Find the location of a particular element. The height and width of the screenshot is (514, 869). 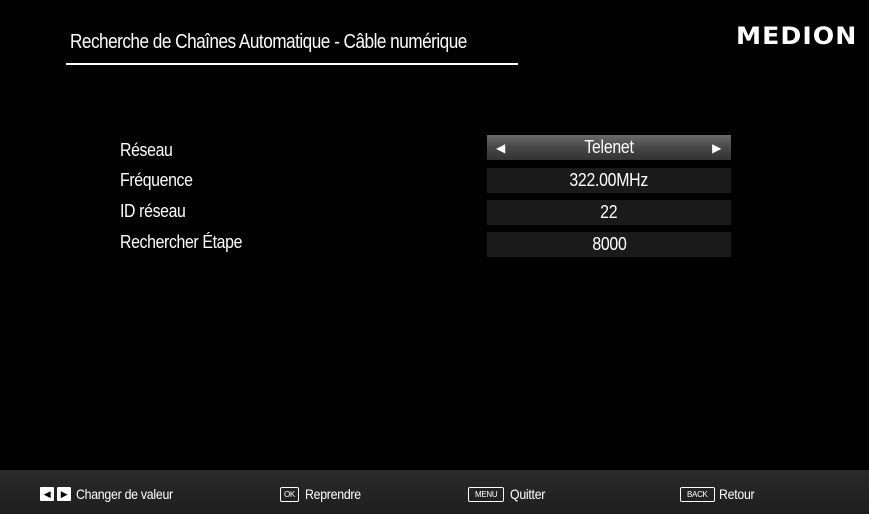

hint-change-value: ◀ ▶ Changer de valeur is located at coordinates (113, 494).